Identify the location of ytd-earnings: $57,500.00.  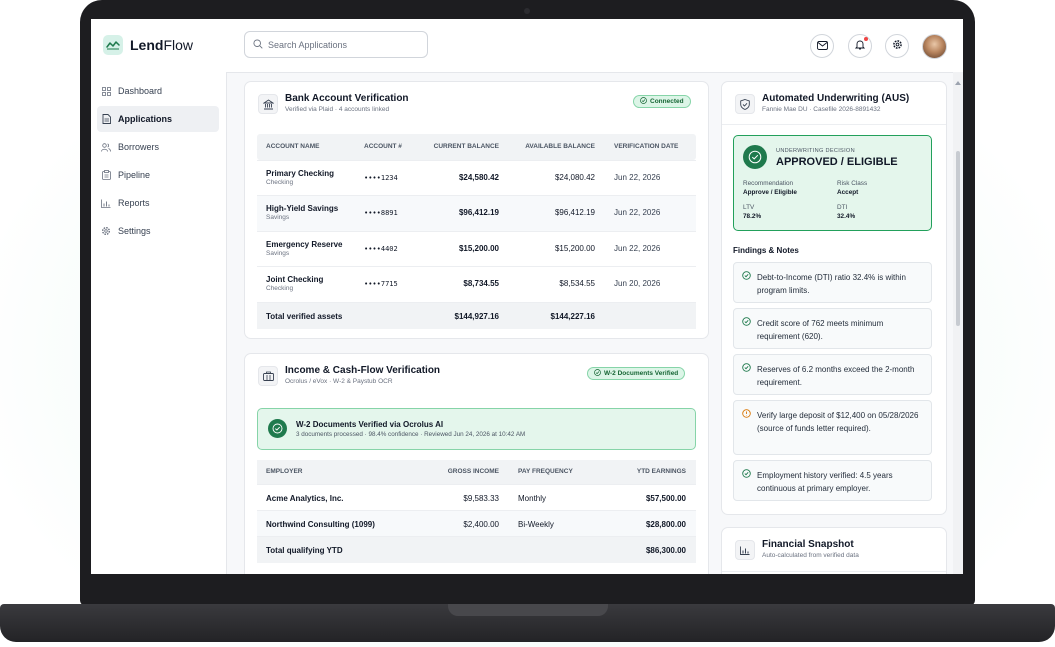
(665, 498).